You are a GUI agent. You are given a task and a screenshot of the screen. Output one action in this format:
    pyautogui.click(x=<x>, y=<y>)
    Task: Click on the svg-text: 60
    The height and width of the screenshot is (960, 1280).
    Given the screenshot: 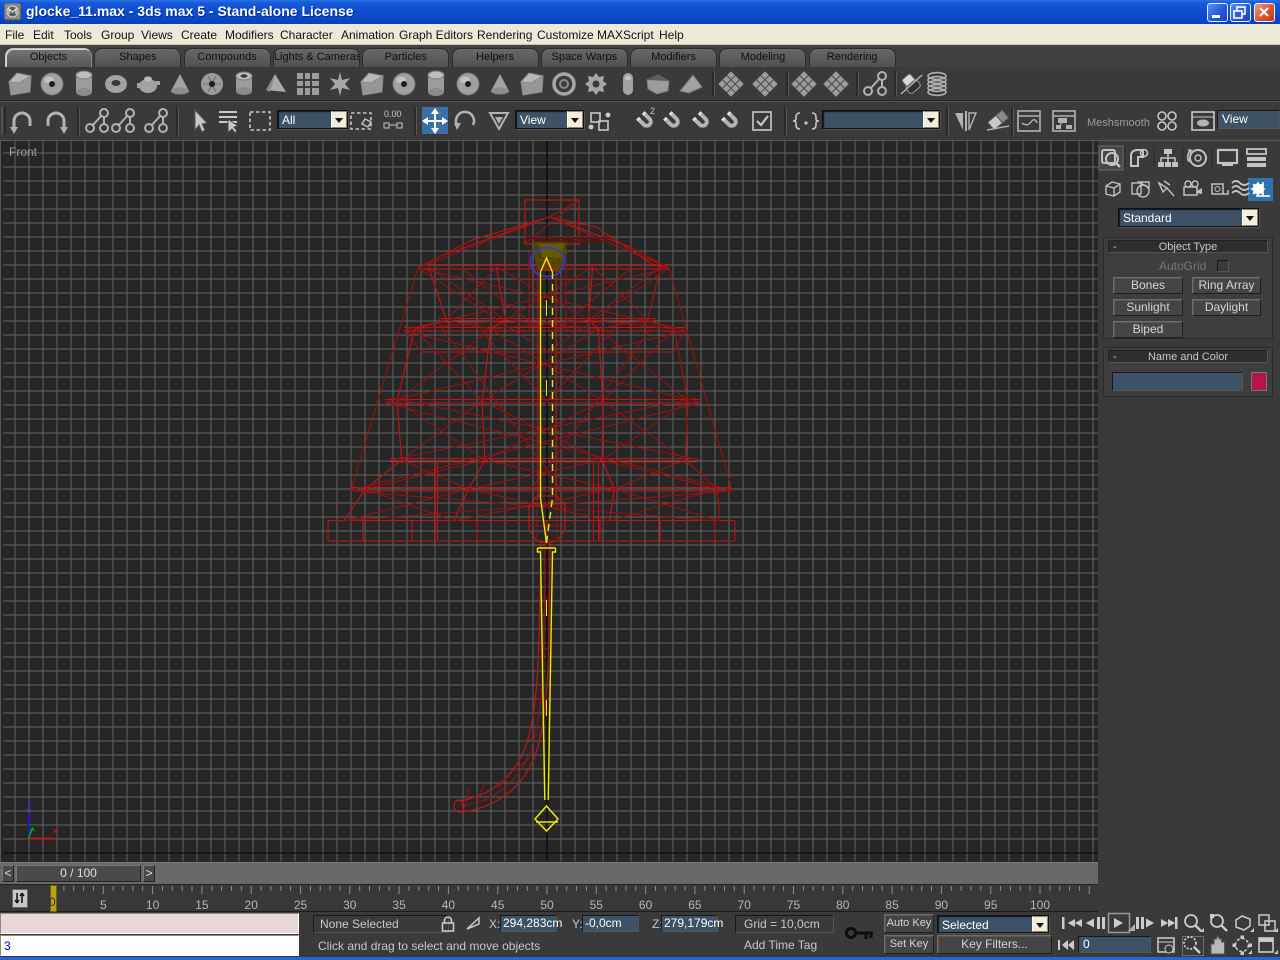 What is the action you would take?
    pyautogui.click(x=646, y=905)
    